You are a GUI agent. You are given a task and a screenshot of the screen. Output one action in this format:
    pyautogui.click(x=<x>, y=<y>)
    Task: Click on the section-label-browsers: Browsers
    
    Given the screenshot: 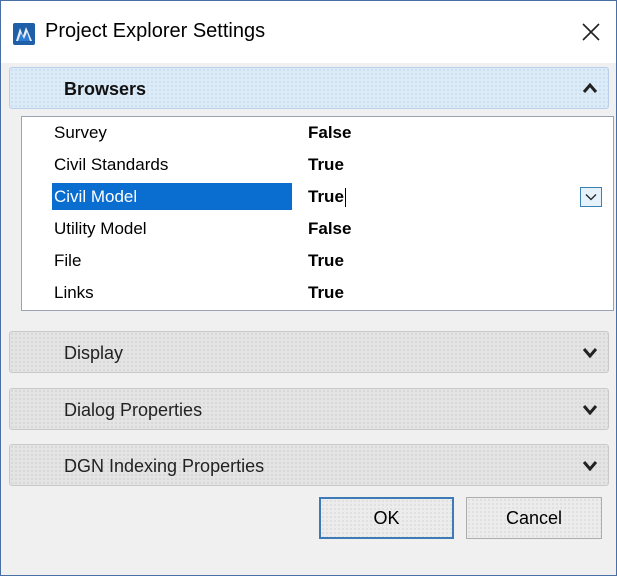 What is the action you would take?
    pyautogui.click(x=105, y=89)
    